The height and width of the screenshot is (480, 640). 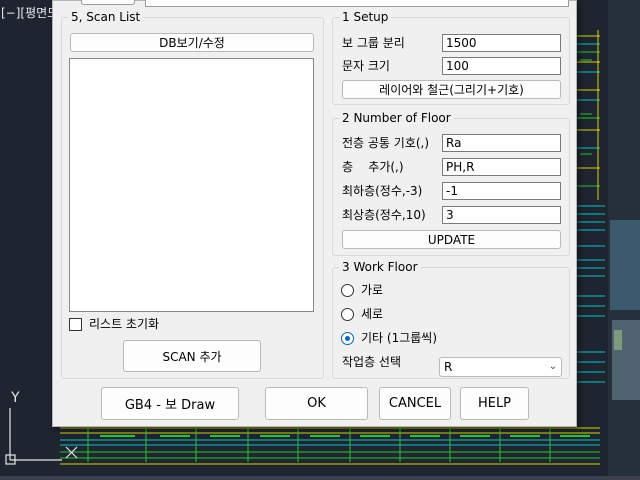 I want to click on cancel-button: CANCEL, so click(x=415, y=403).